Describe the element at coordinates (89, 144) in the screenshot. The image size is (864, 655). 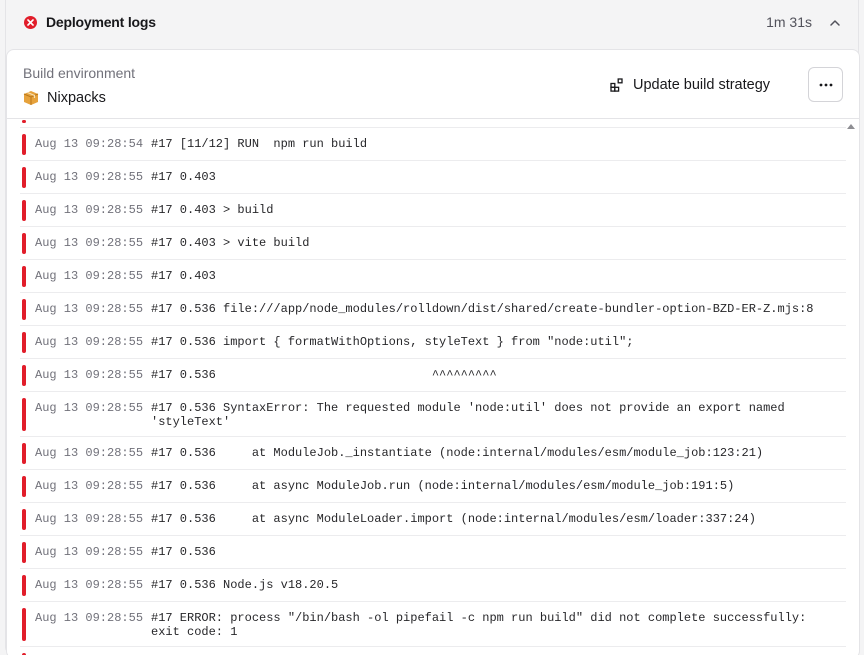
I see `log-timestamp: Aug 13 09:28:54` at that location.